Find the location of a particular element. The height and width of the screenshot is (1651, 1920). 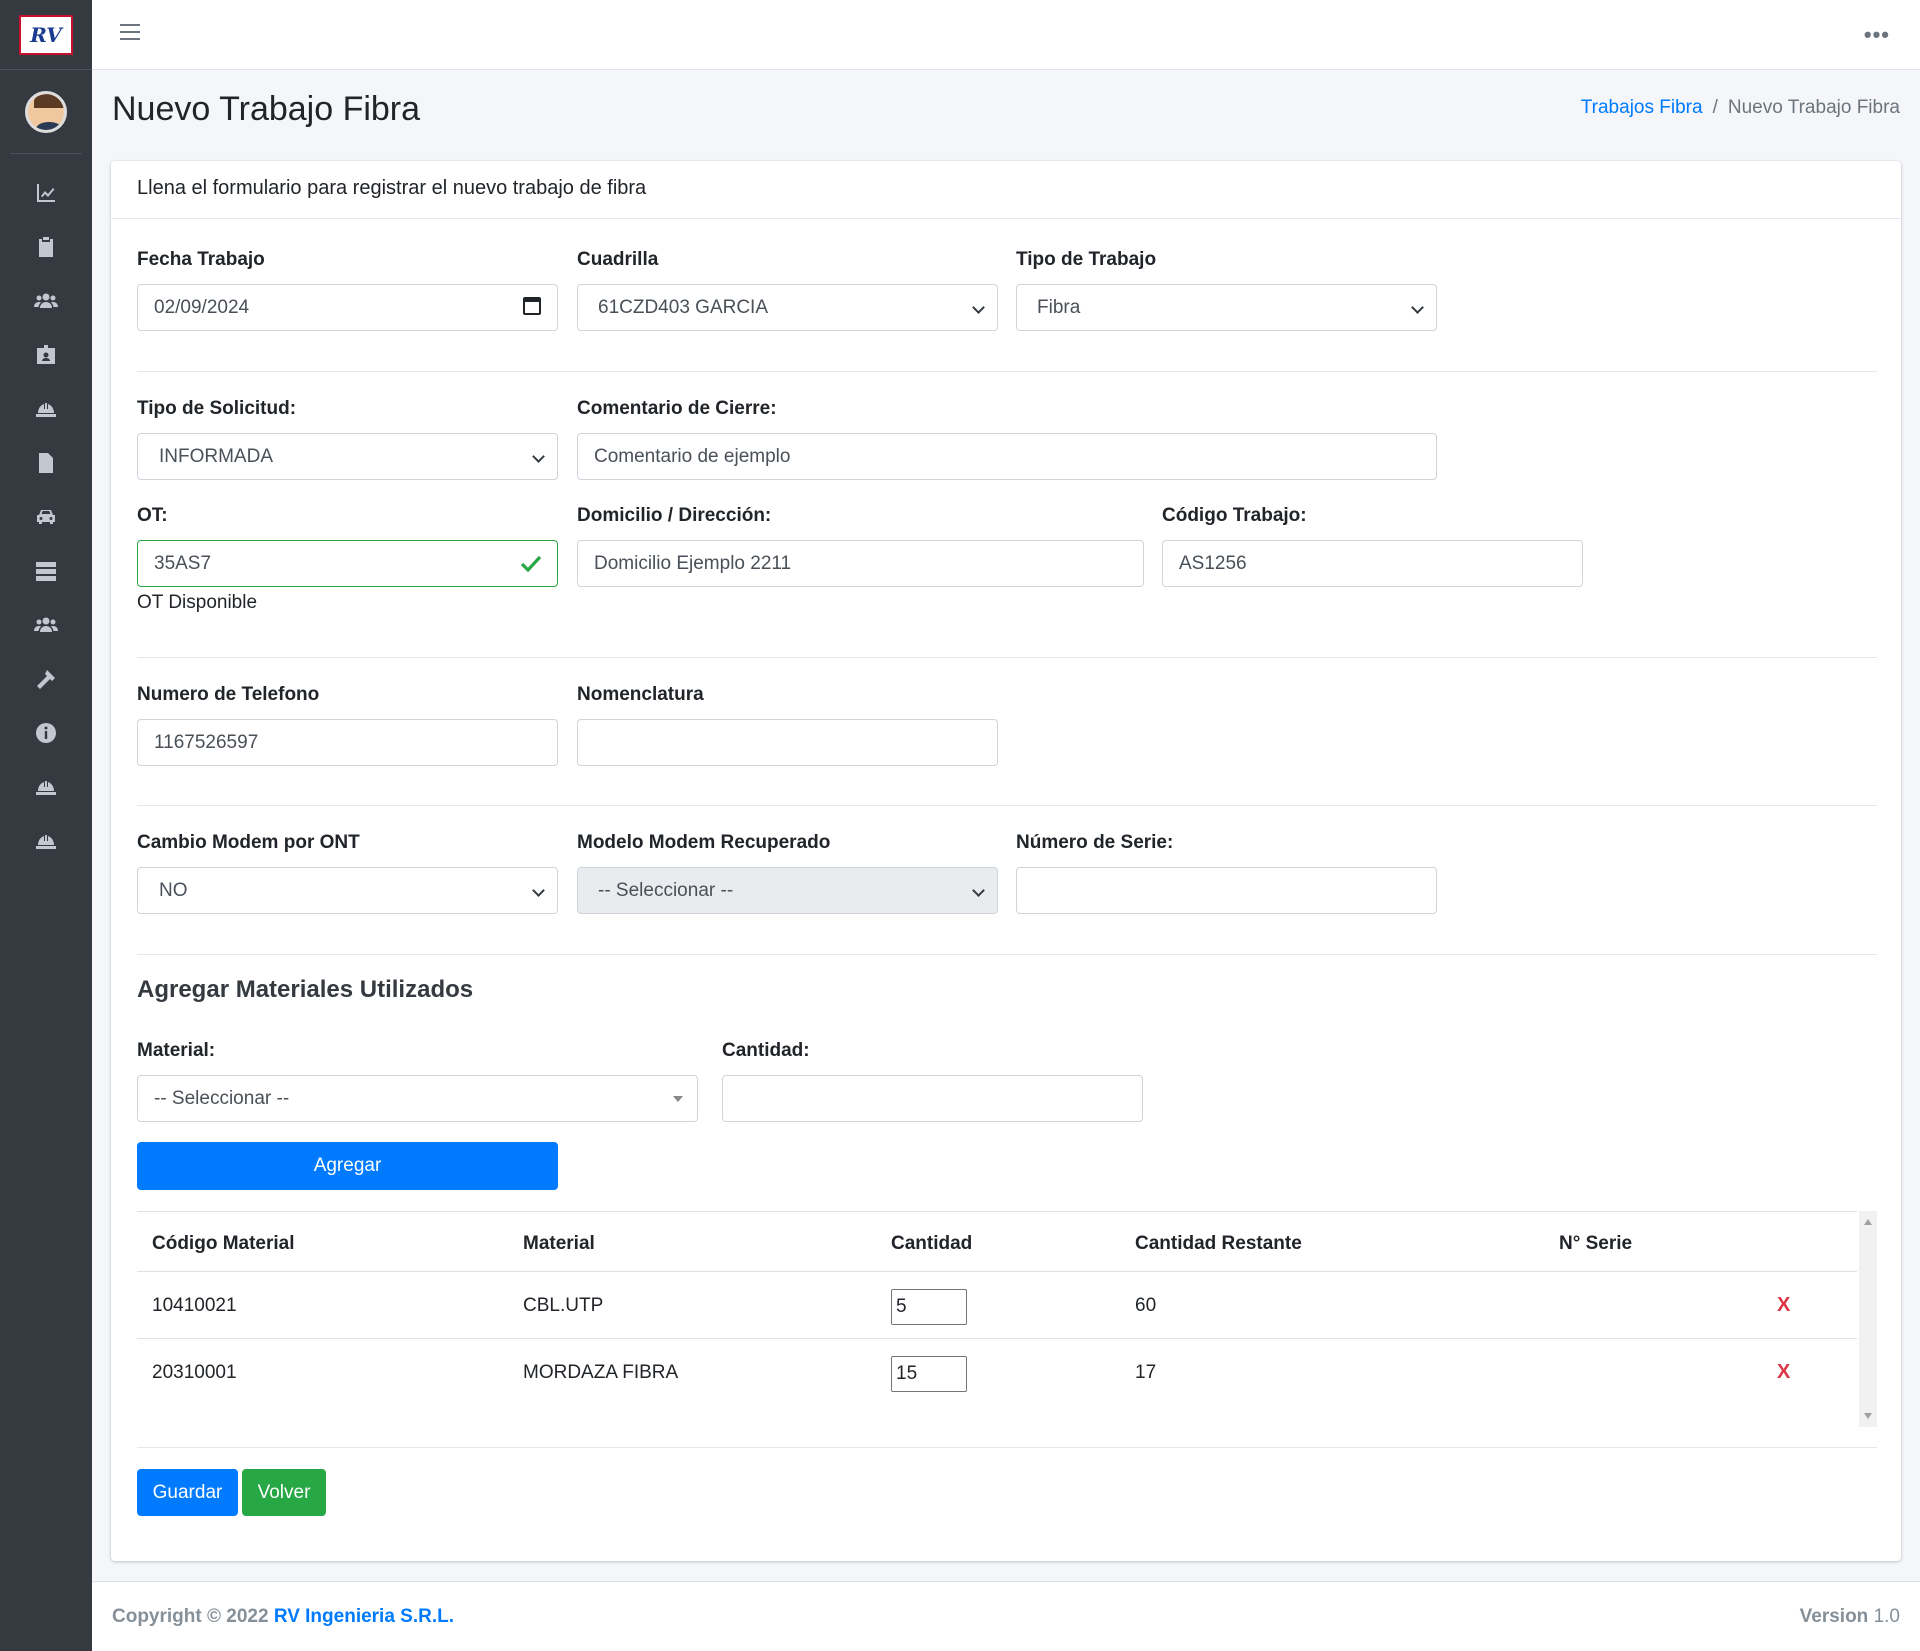

fecha-value: 02/09/2024 is located at coordinates (202, 307).